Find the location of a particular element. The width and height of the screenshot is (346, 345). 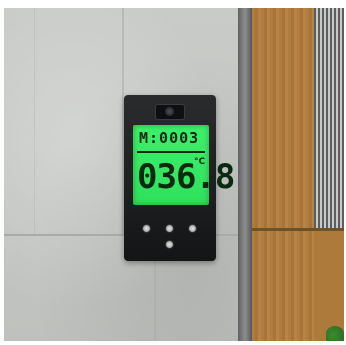

sensor-lens-icon is located at coordinates (169, 111).